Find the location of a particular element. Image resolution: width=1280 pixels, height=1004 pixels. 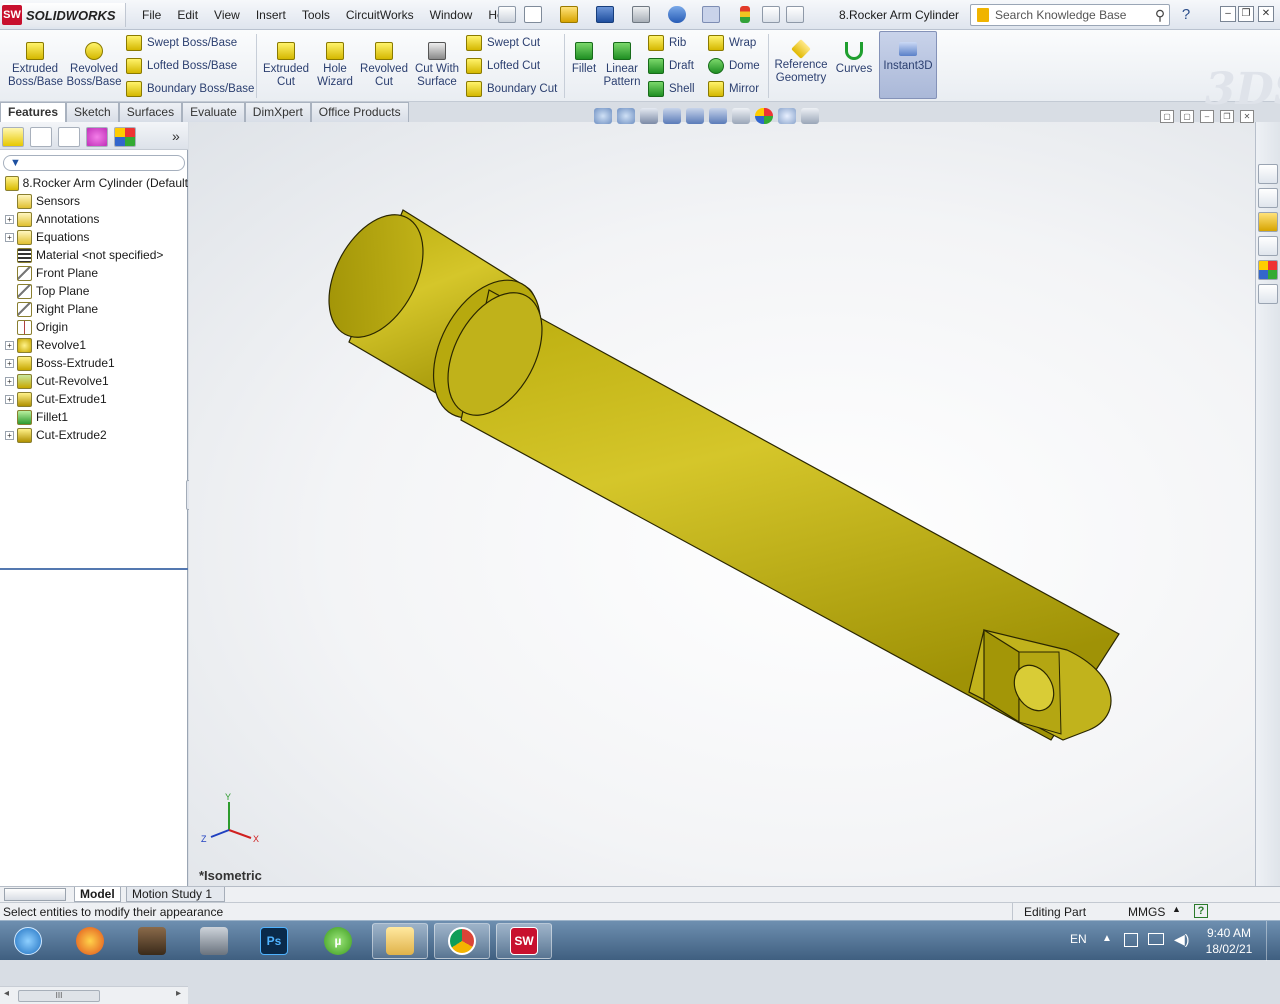

tab-surfaces: Surfaces is located at coordinates (150, 112).